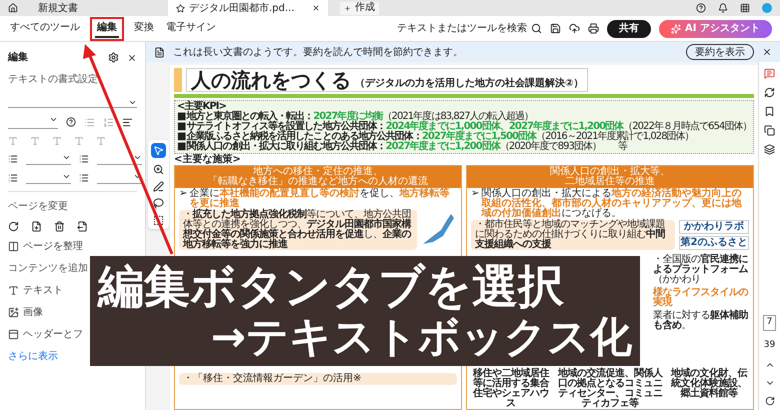 The image size is (780, 410). What do you see at coordinates (769, 401) in the screenshot?
I see `refresh-icon` at bounding box center [769, 401].